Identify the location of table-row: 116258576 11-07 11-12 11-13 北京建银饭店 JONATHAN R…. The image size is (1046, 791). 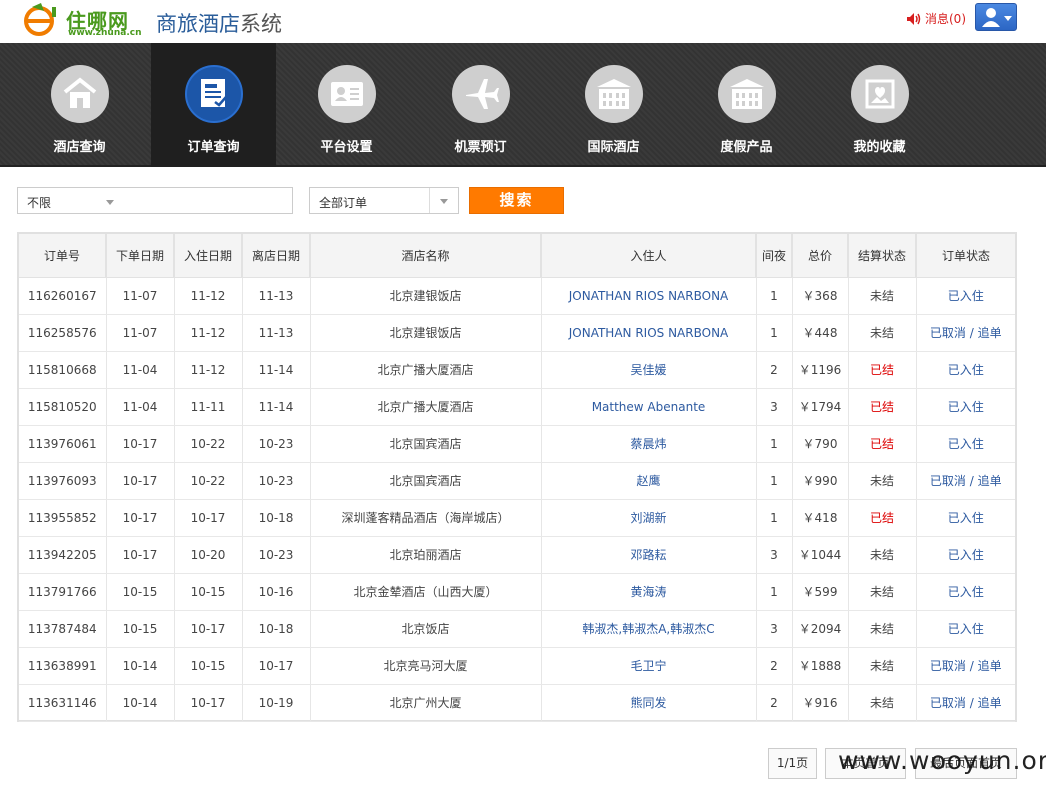
(517, 333).